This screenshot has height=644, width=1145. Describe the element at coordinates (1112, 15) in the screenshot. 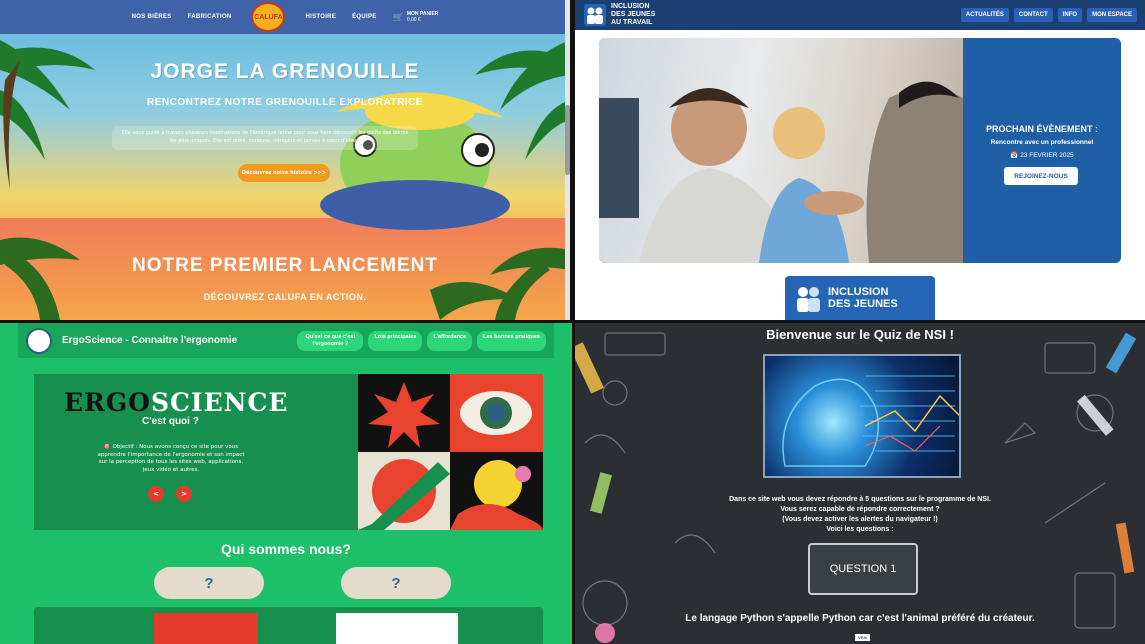

I see `menu-mon-espace: MON ESPACE` at that location.